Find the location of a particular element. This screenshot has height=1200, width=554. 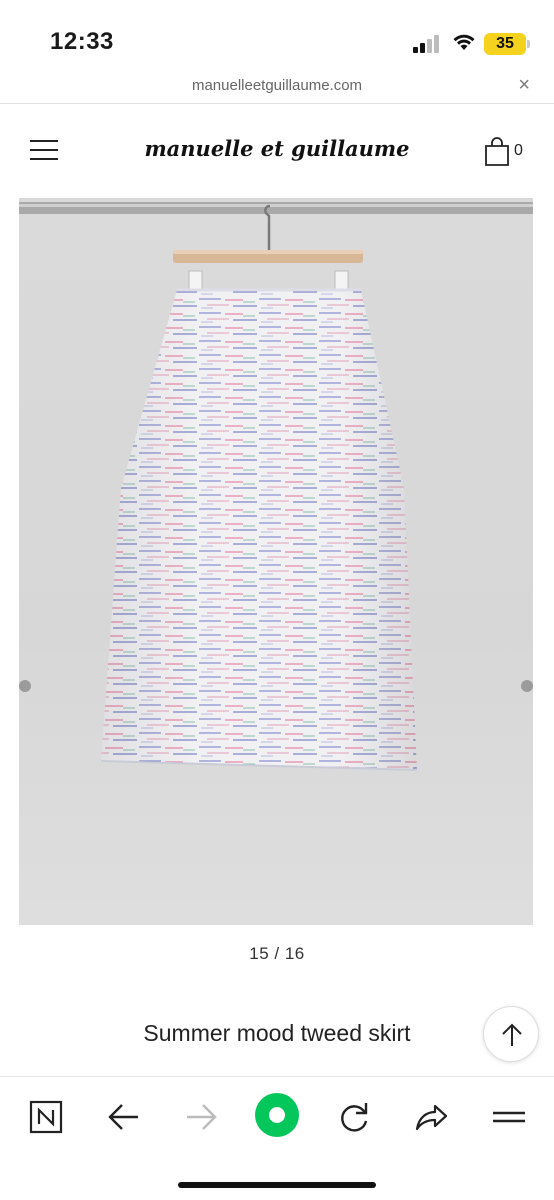

share-icon is located at coordinates (431, 1117).